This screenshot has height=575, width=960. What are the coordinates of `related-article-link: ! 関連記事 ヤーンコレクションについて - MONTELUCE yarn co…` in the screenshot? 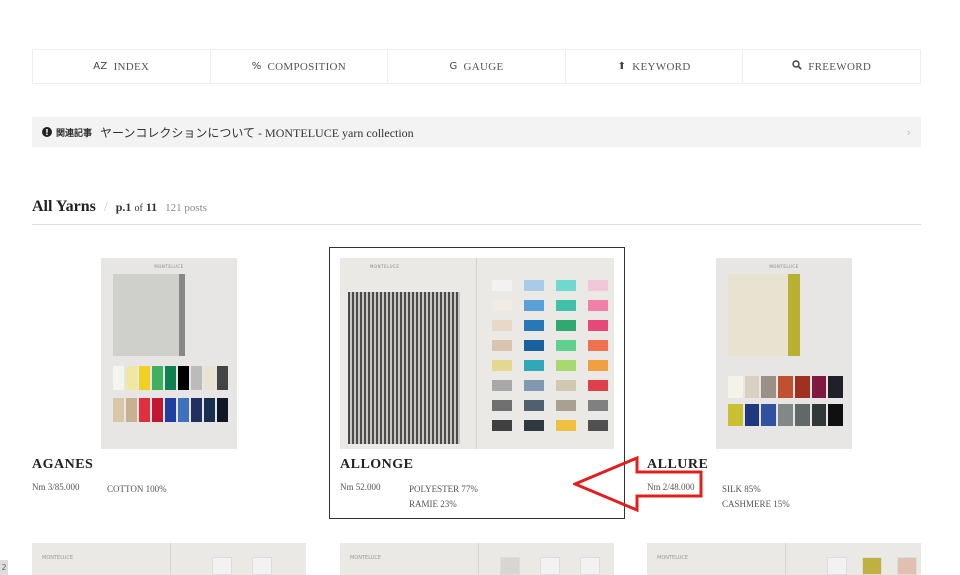 It's located at (476, 132).